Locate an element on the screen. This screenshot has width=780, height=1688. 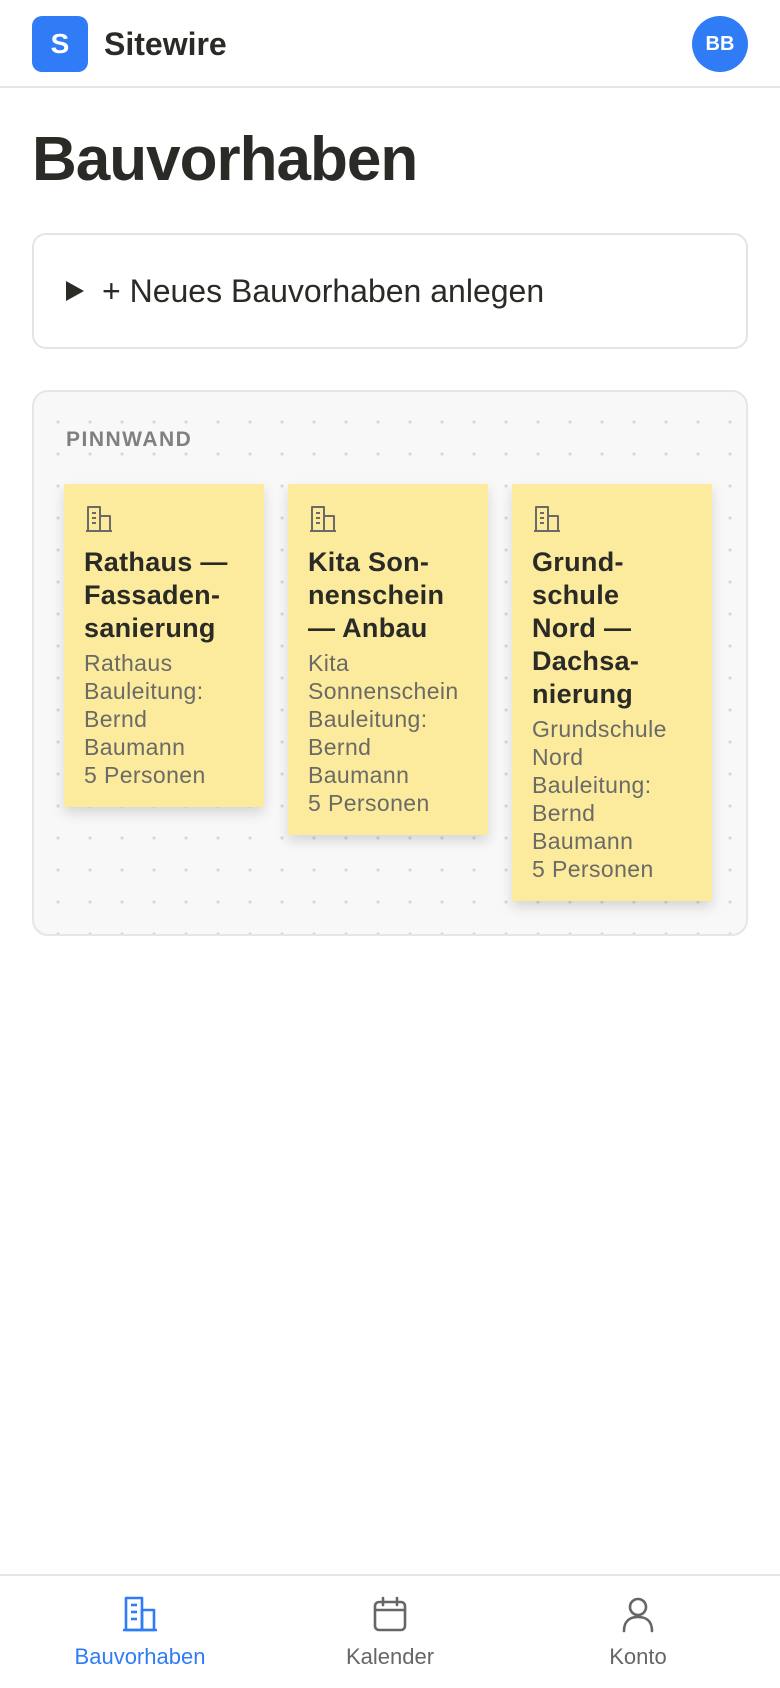
app-name: Sitewire is located at coordinates (165, 44).